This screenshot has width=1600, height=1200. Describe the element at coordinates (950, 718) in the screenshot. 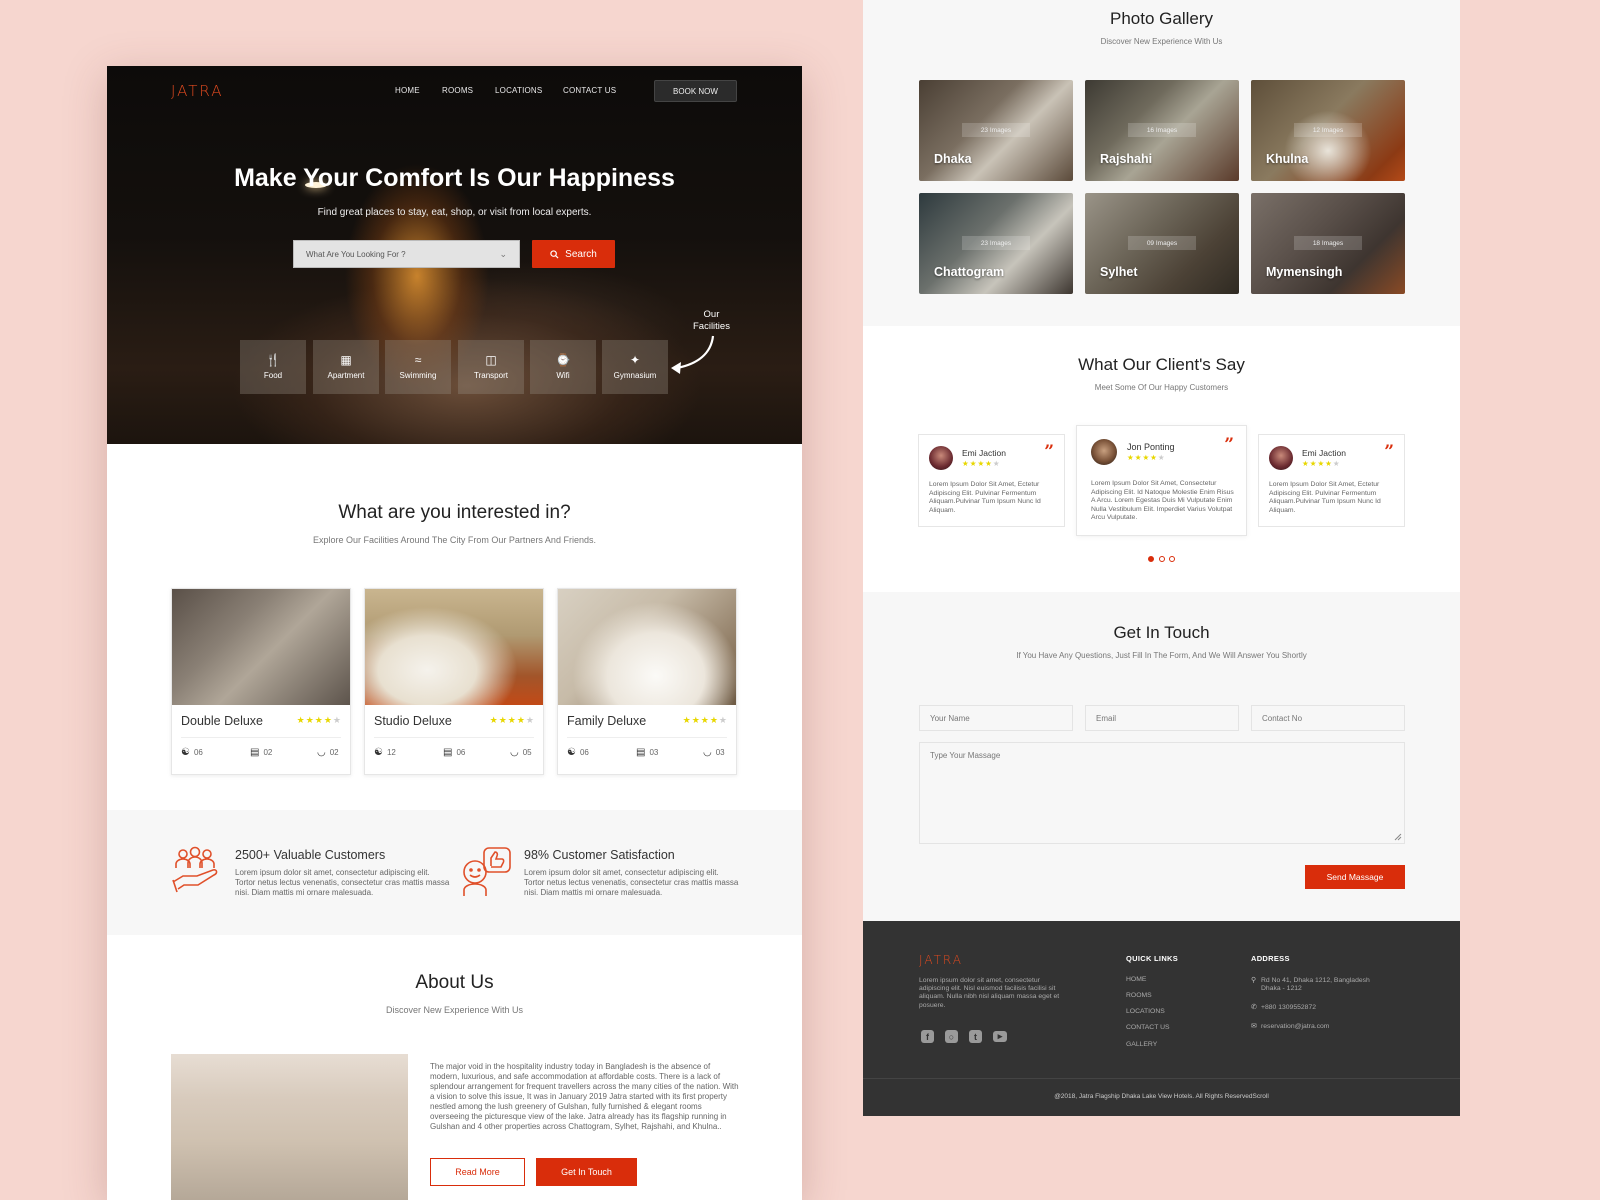

I see `name-placeholder: Your Name` at that location.